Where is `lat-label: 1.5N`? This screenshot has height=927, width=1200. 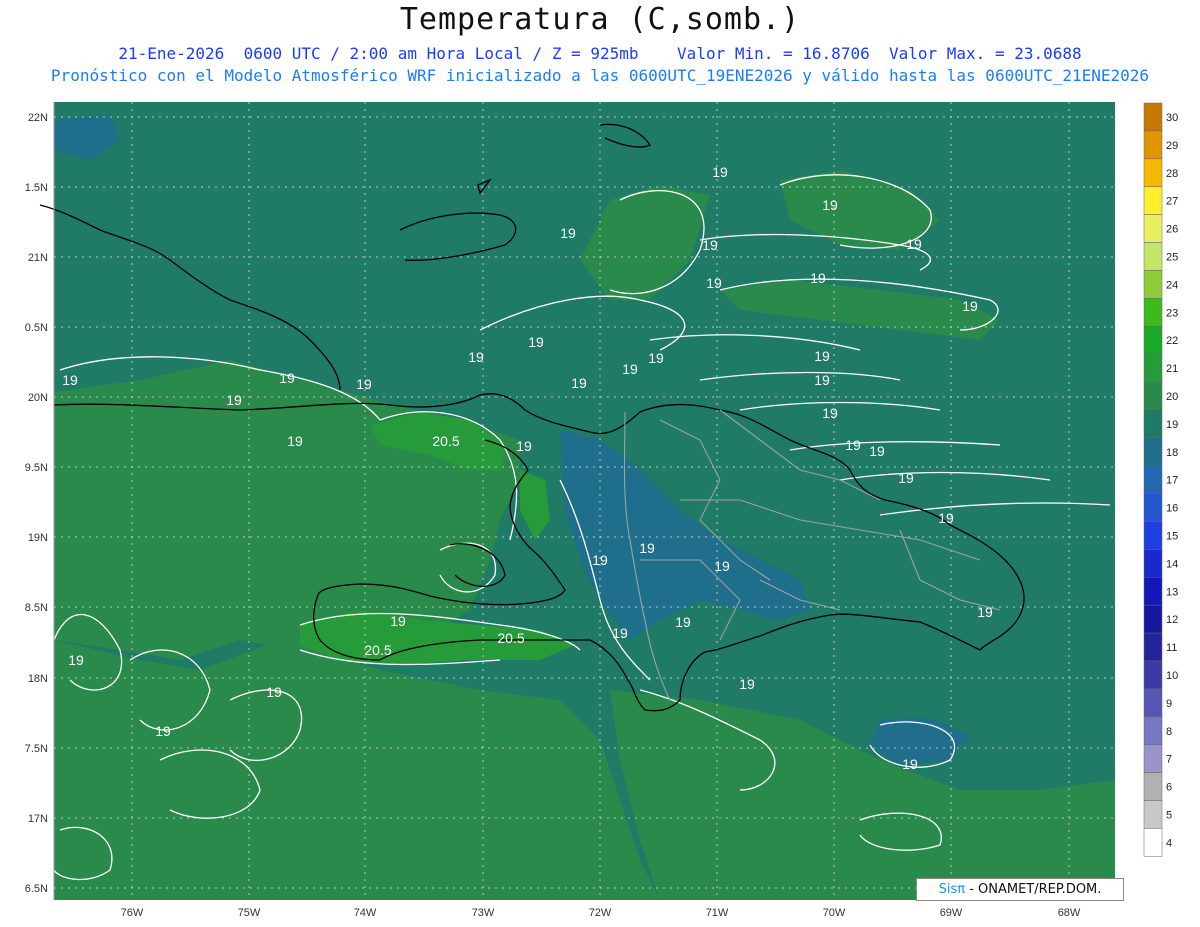
lat-label: 1.5N is located at coordinates (36, 188).